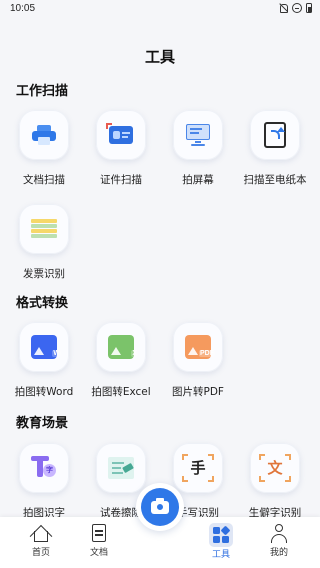 The width and height of the screenshot is (320, 568). I want to click on nav-documents: 文档, so click(99, 540).